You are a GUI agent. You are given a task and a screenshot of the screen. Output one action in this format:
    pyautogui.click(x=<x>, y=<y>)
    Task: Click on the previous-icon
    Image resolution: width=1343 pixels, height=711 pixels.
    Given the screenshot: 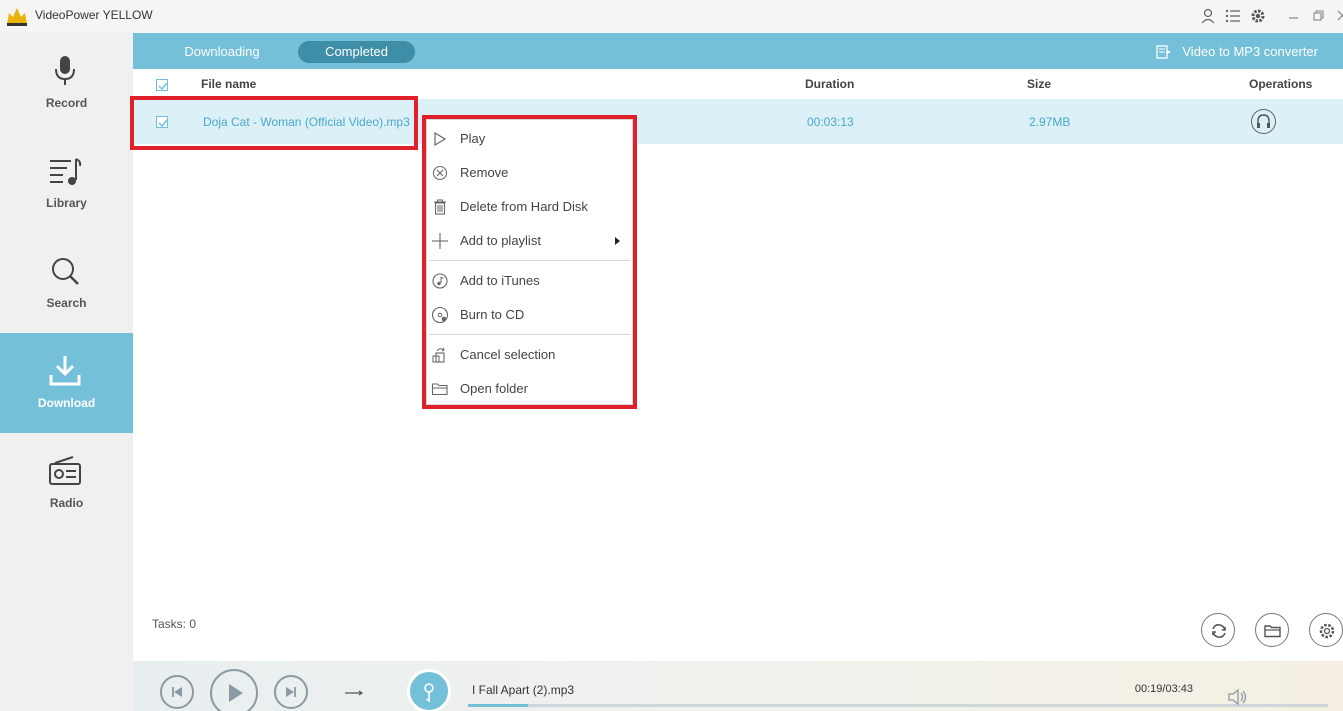 What is the action you would take?
    pyautogui.click(x=177, y=692)
    